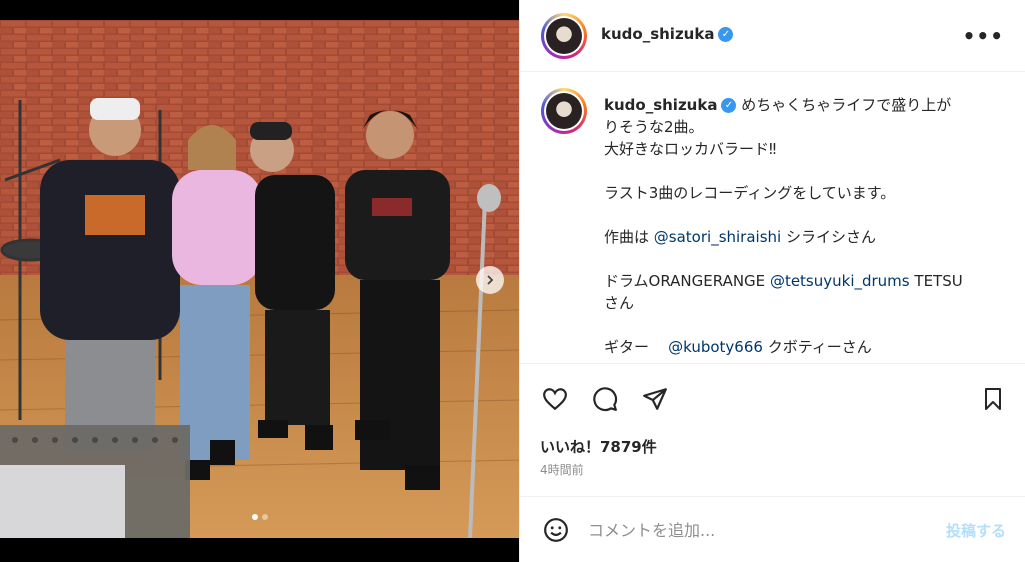 This screenshot has height=562, width=1025. I want to click on save-button, so click(993, 399).